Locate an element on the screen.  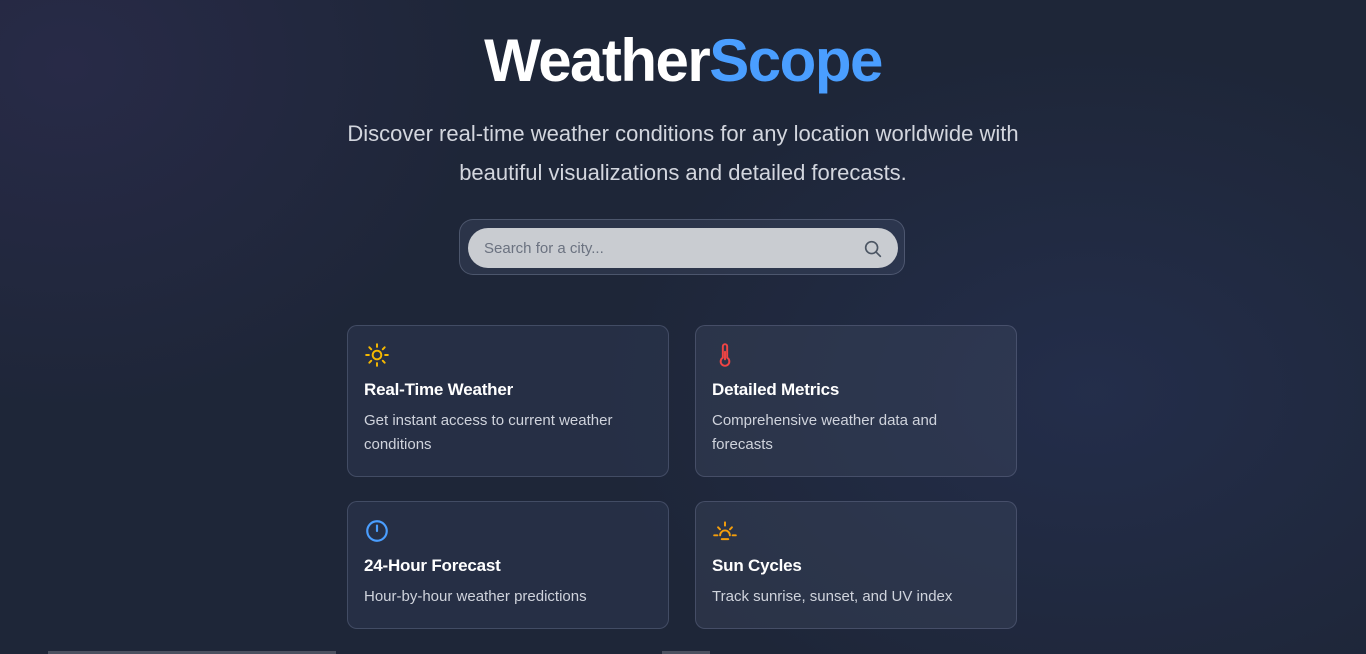
search-input is located at coordinates (683, 248).